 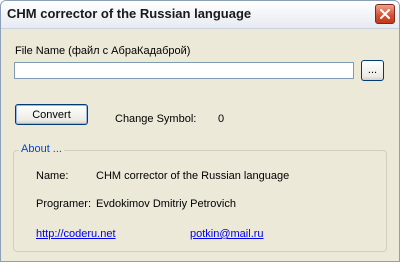 I want to click on convert-button: Convert, so click(x=51, y=114).